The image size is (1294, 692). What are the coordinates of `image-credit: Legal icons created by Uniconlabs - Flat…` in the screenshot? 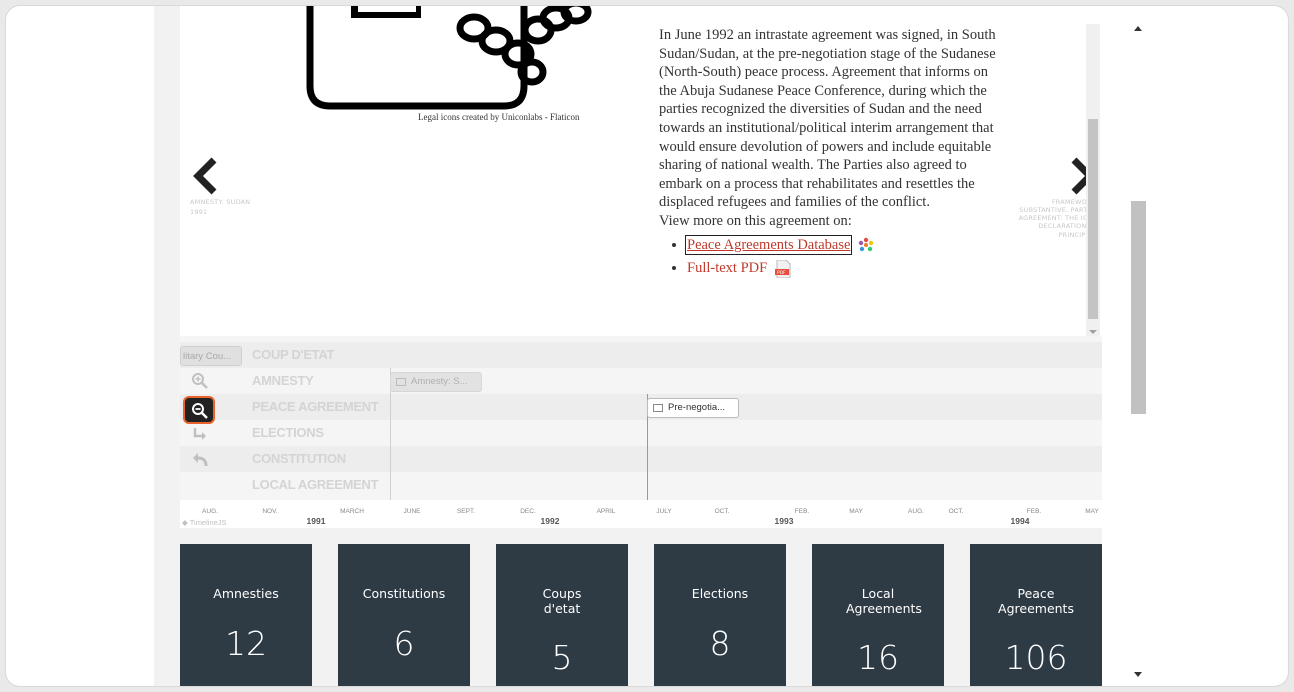 It's located at (499, 117).